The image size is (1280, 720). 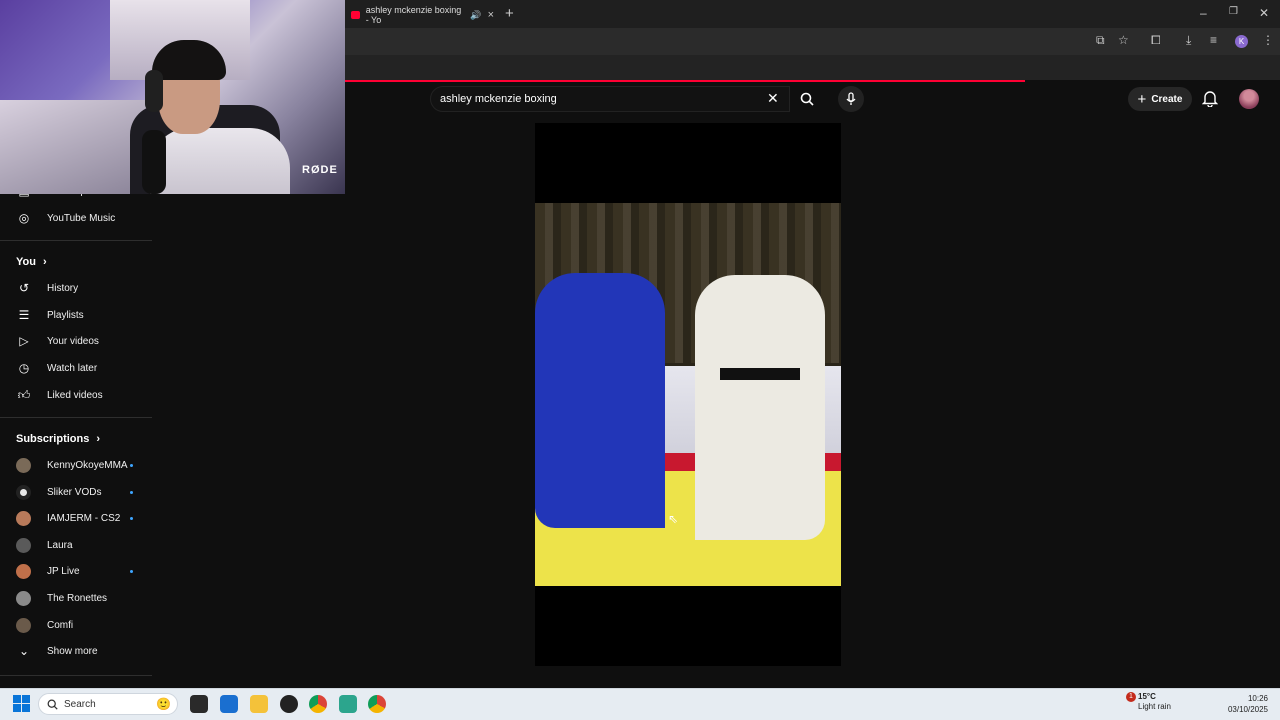 I want to click on sidebar-channel-jp-live: JP Live, so click(x=77, y=571).